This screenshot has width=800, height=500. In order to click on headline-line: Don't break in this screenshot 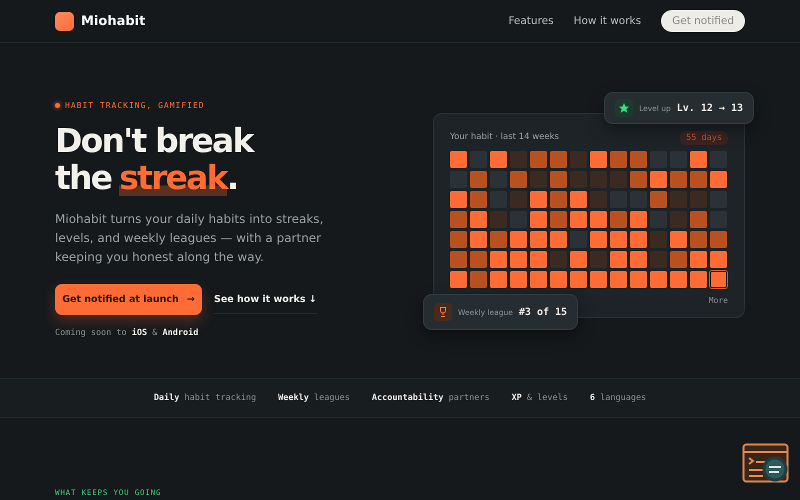, I will do `click(155, 140)`.